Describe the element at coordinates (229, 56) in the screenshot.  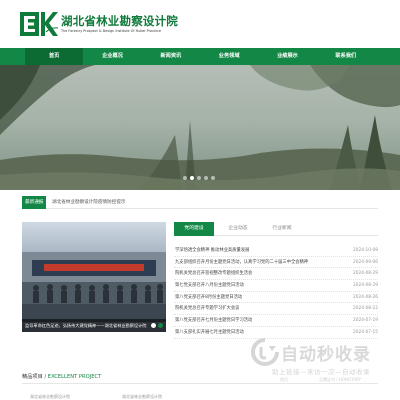
I see `nav-item-business: 业务领域` at that location.